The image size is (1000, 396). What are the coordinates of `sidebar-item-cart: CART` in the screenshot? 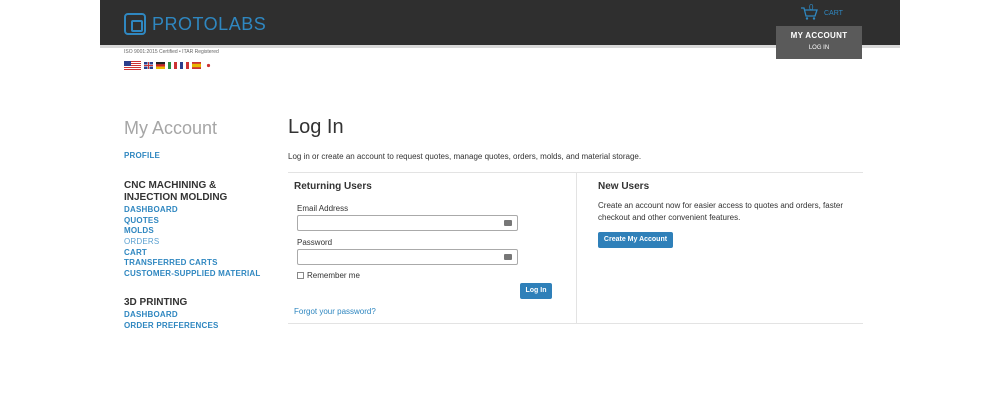 It's located at (135, 252).